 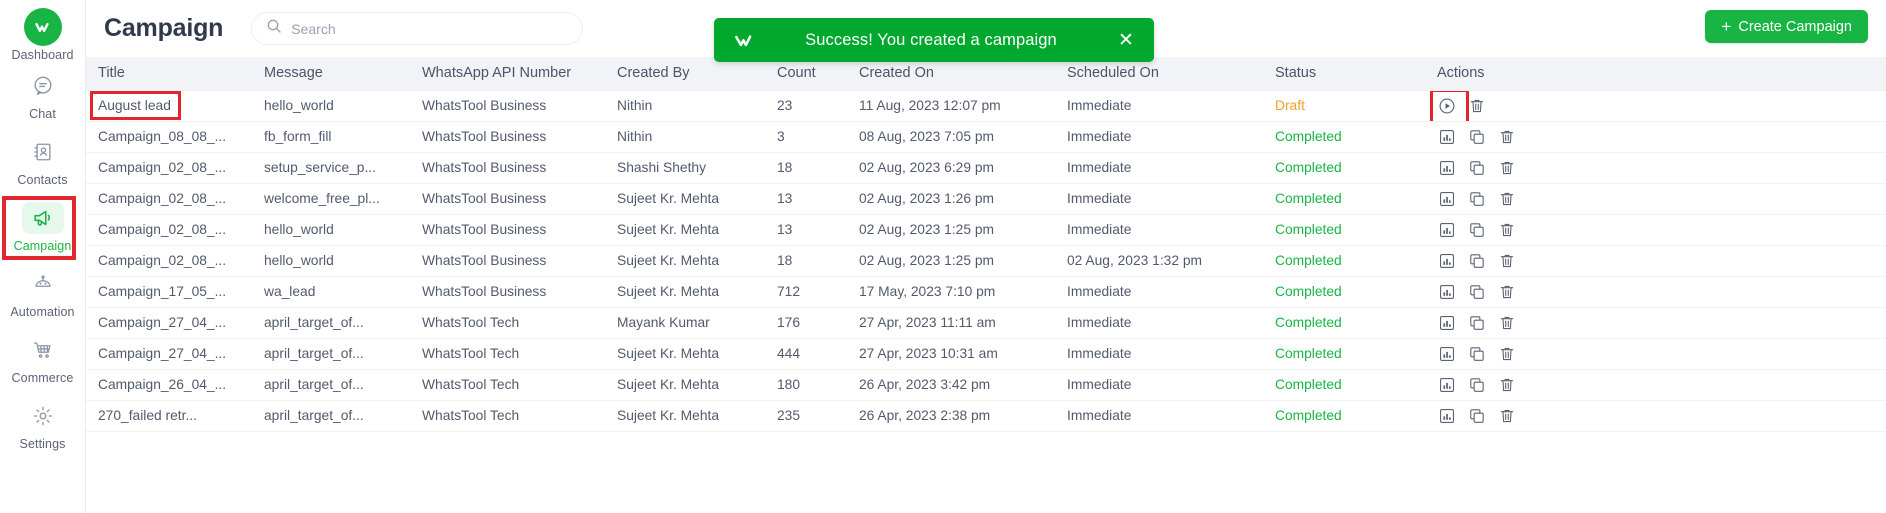 What do you see at coordinates (806, 261) in the screenshot?
I see `cell-count: 18` at bounding box center [806, 261].